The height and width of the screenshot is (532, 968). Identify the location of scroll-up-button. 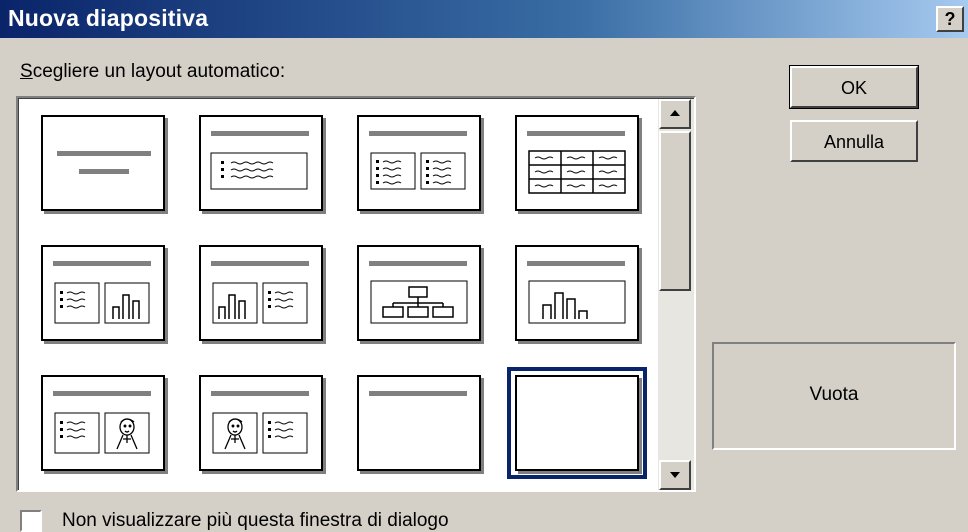
(675, 114).